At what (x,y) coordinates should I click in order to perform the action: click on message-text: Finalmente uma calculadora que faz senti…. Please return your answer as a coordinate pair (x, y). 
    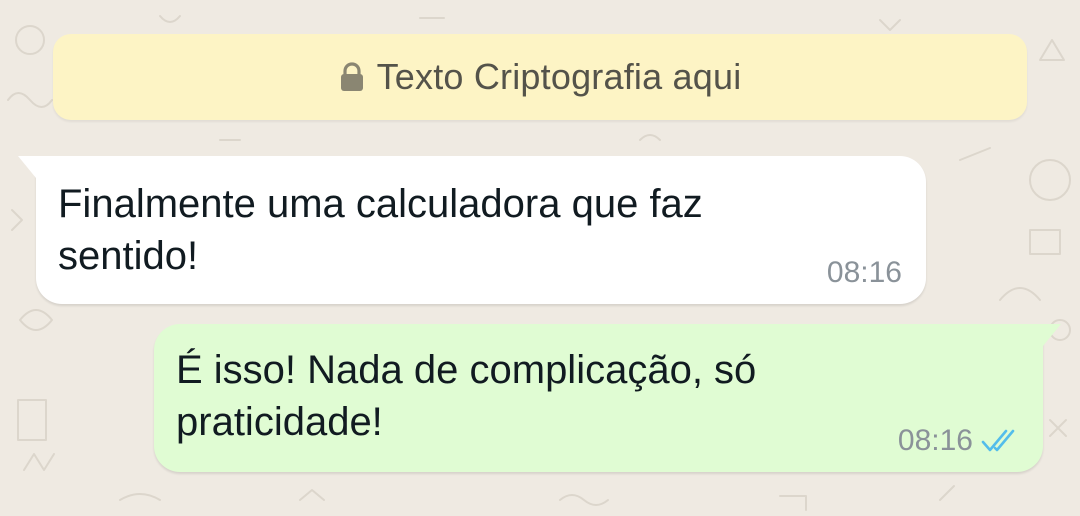
    Looking at the image, I should click on (380, 230).